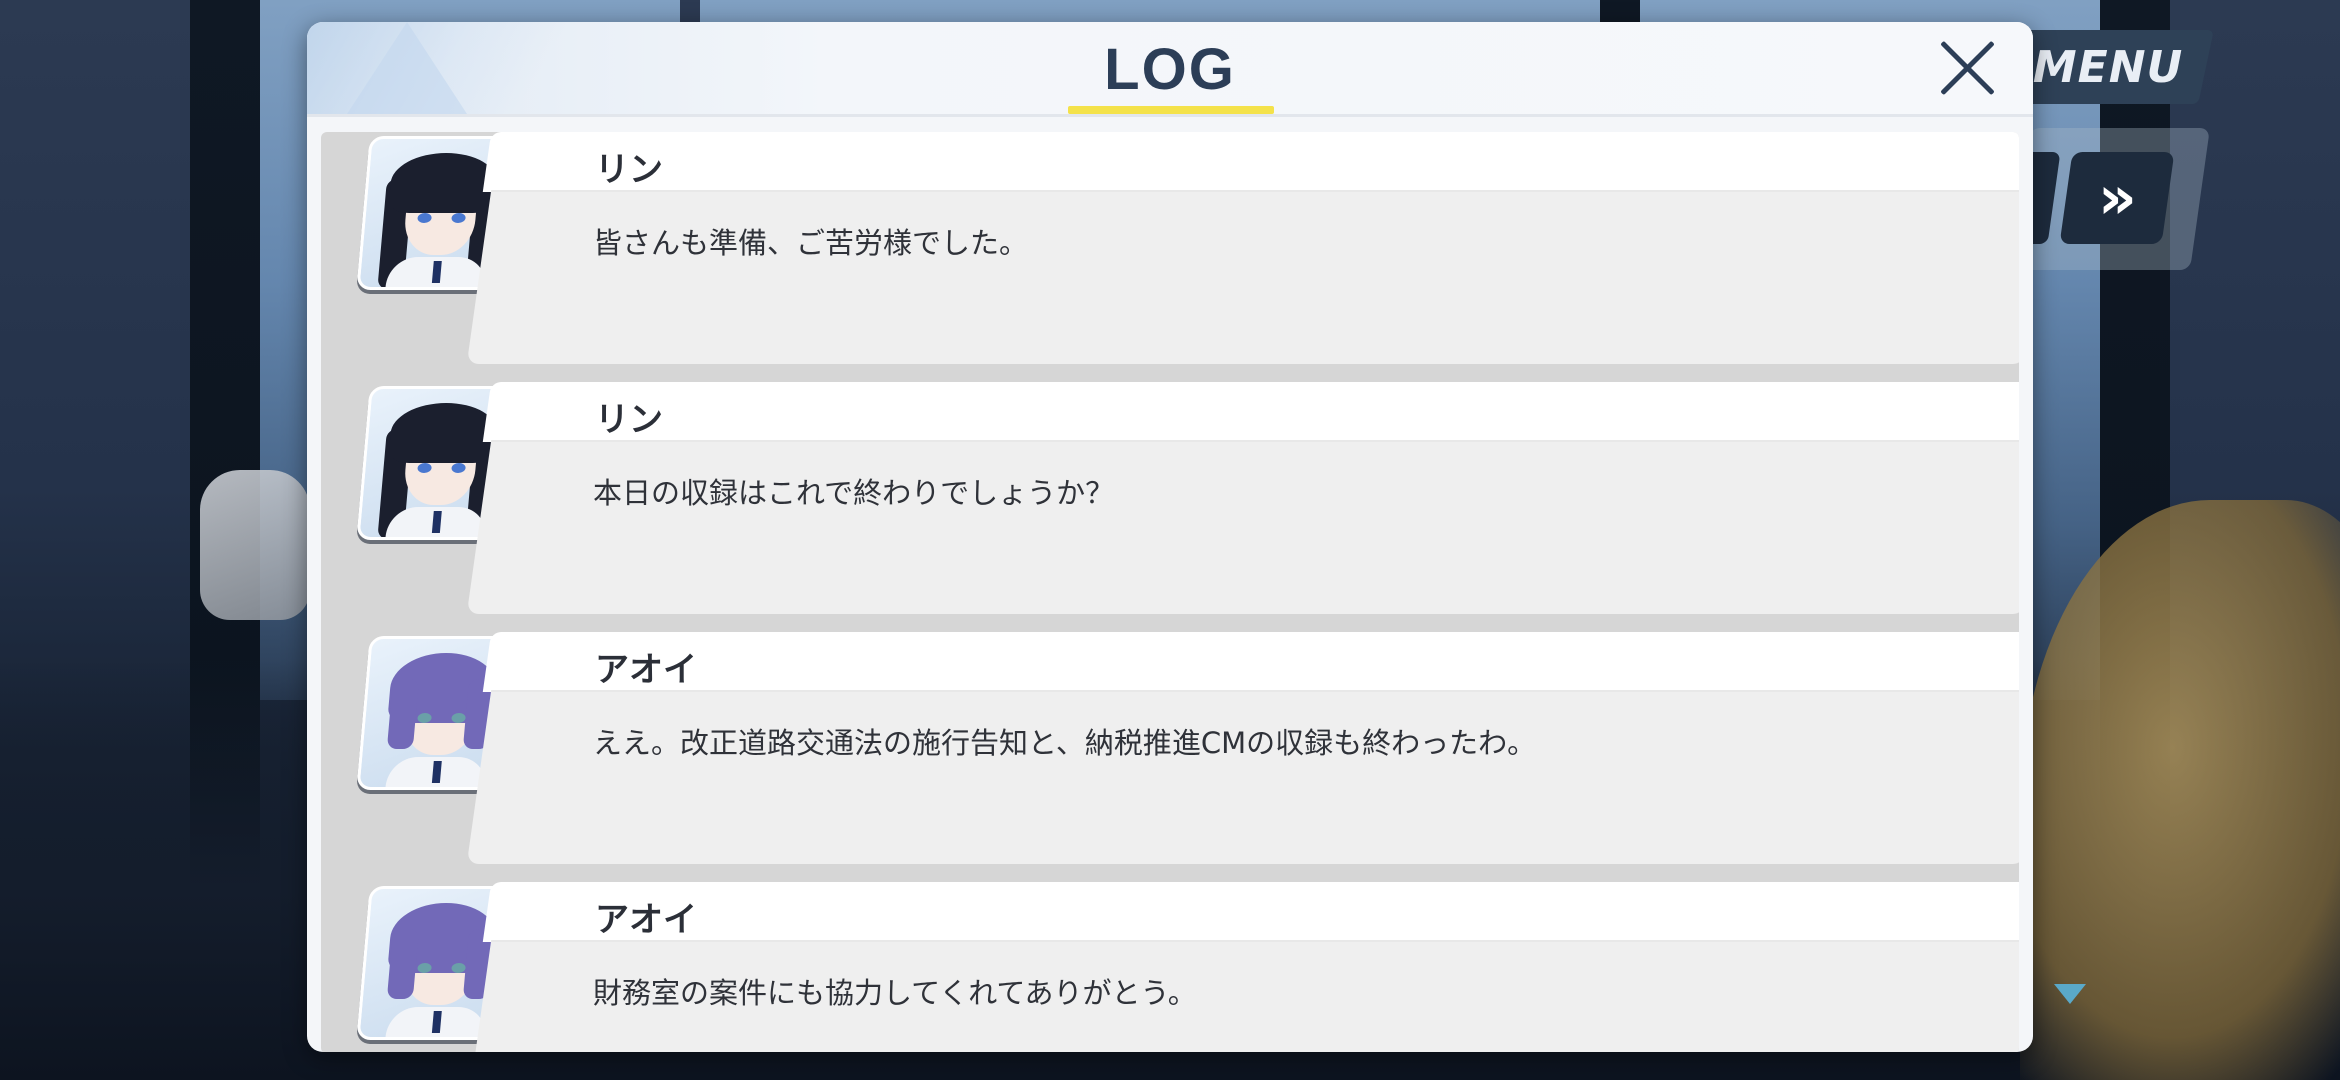 The height and width of the screenshot is (1080, 2340). I want to click on message-text: 皆さんも準備、ご苦労様でした。, so click(811, 243).